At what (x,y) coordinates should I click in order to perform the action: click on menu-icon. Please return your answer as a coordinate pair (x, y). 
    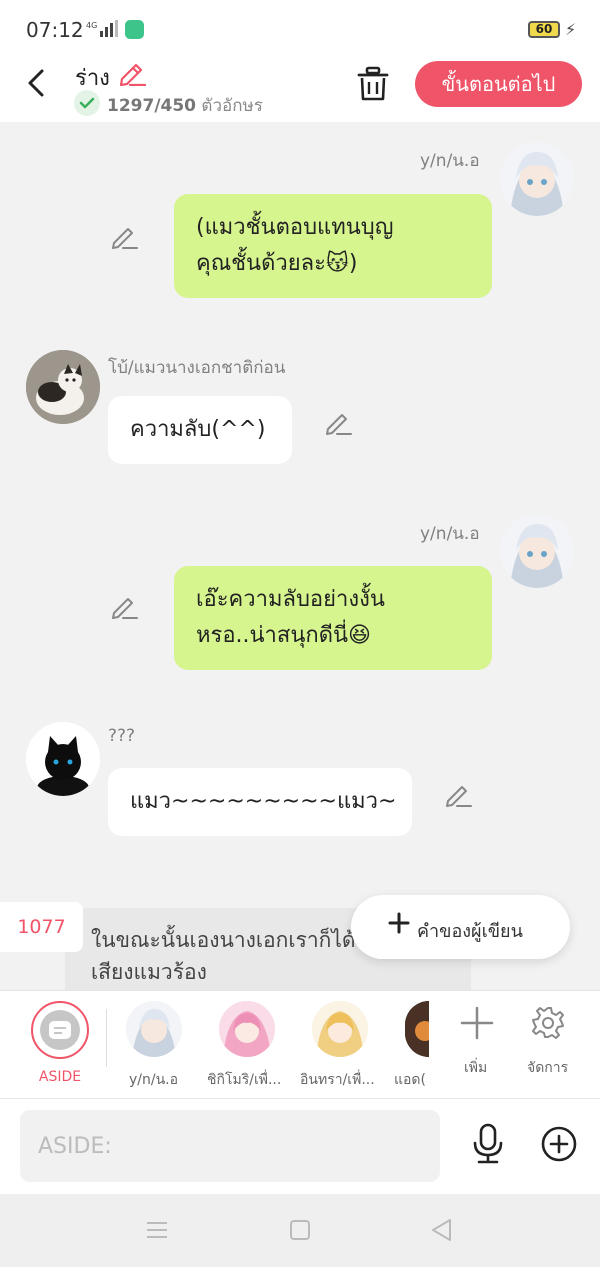
    Looking at the image, I should click on (157, 1230).